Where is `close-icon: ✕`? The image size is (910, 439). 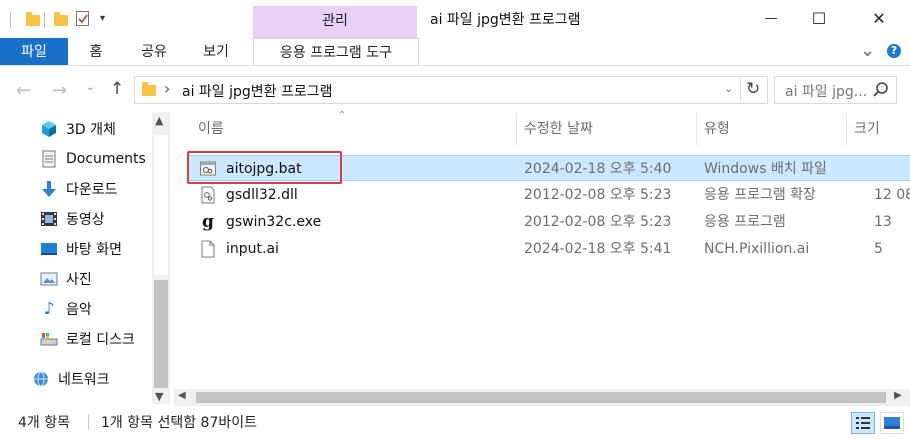 close-icon: ✕ is located at coordinates (879, 18).